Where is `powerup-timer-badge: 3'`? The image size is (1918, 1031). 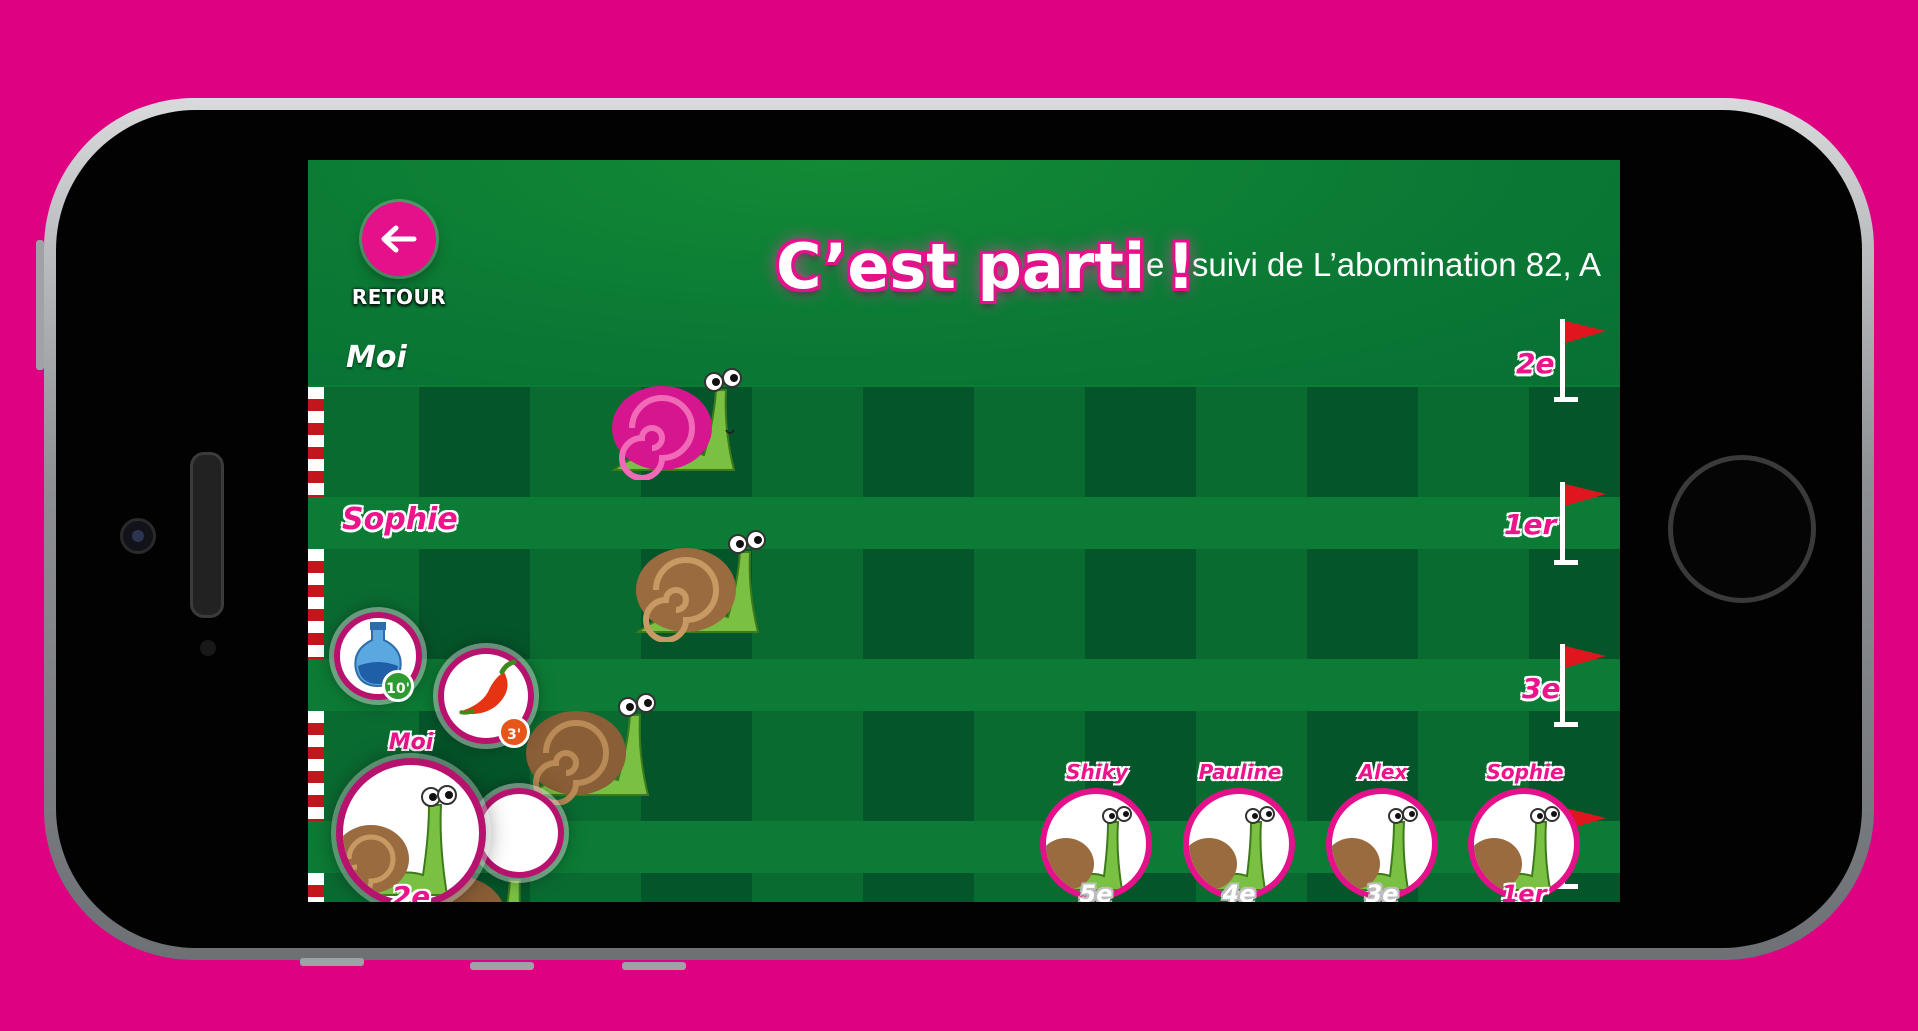 powerup-timer-badge: 3' is located at coordinates (514, 732).